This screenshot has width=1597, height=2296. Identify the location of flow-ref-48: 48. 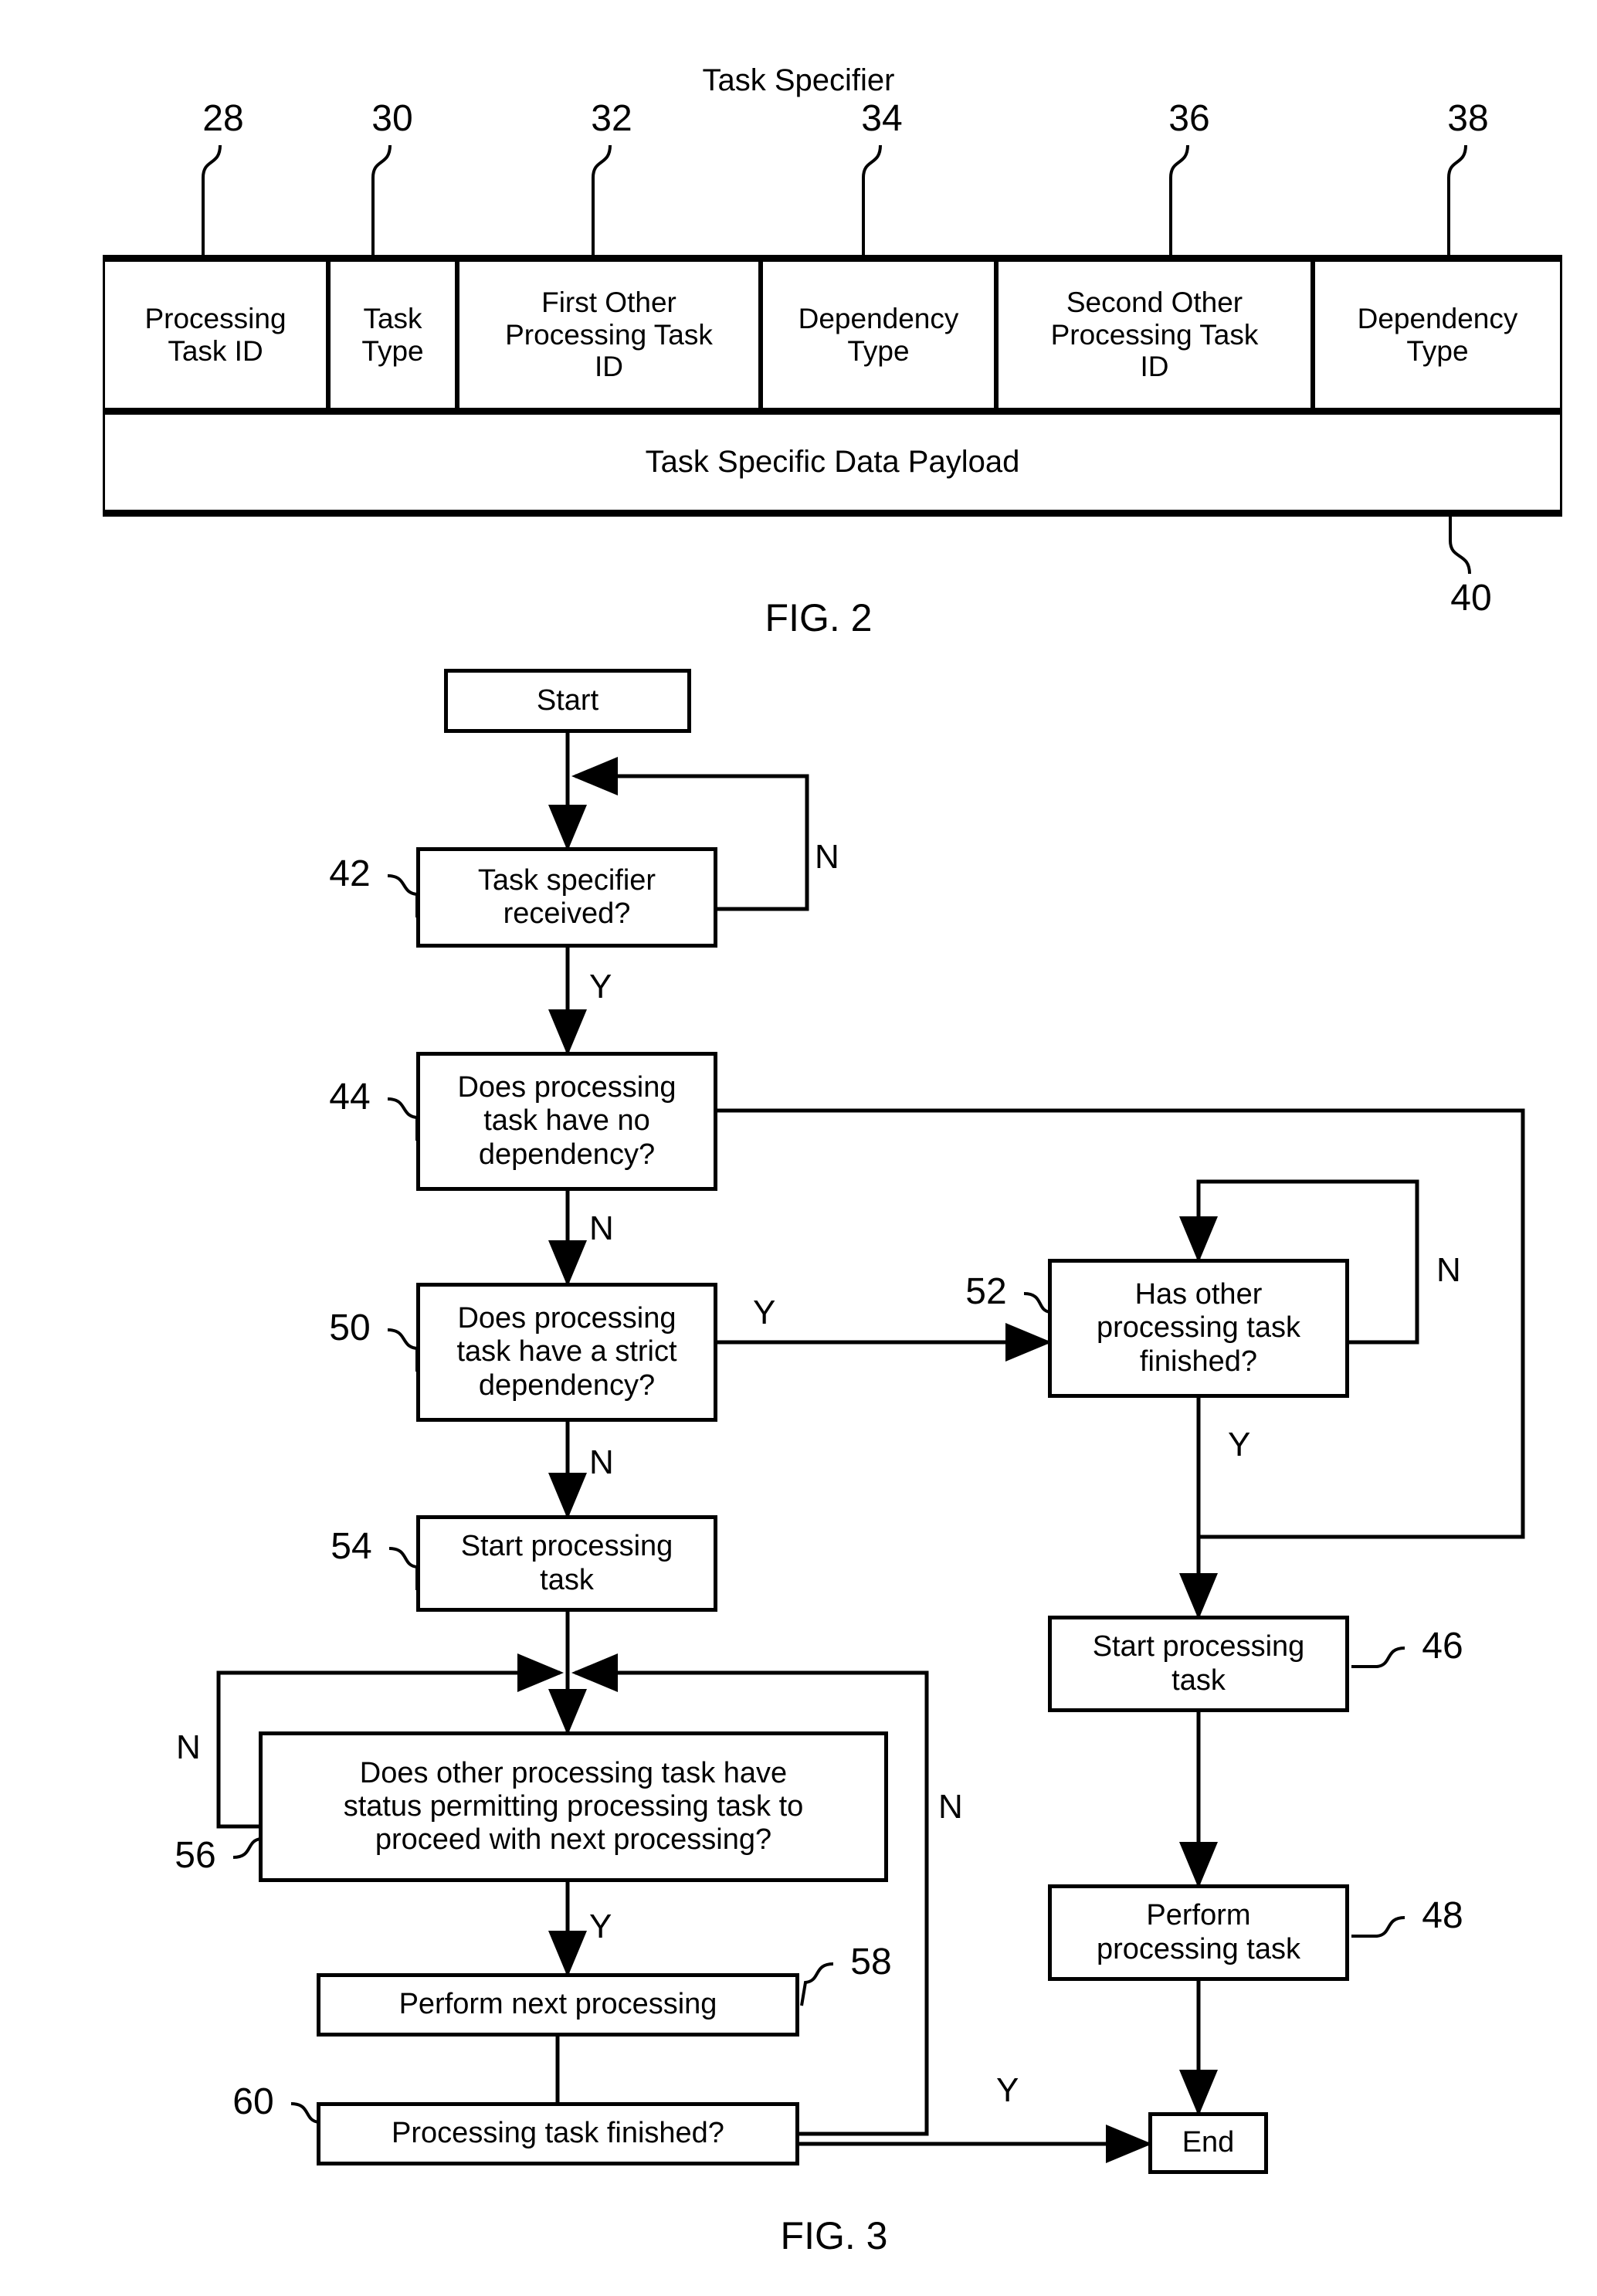
(1442, 1916).